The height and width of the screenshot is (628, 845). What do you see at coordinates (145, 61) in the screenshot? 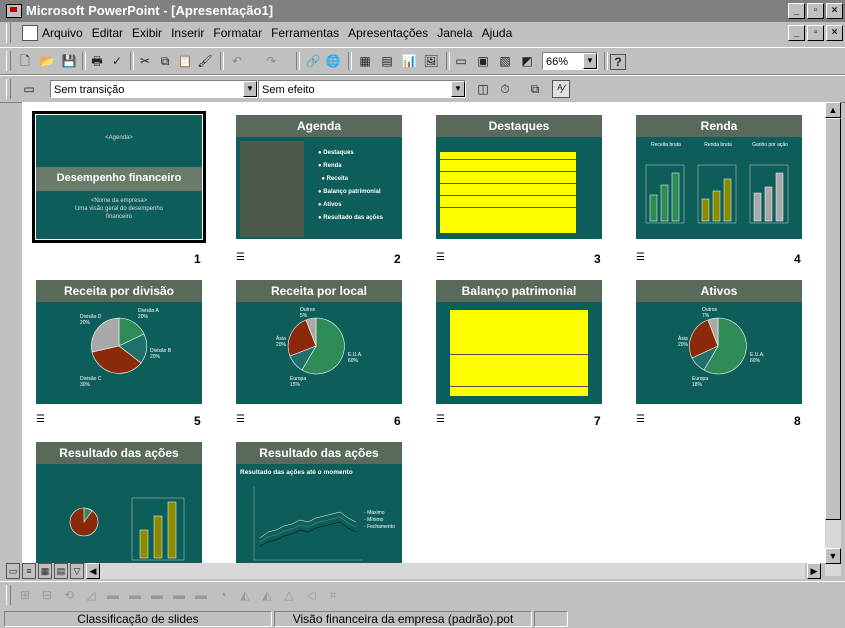
I see `cut-icon: ✂` at bounding box center [145, 61].